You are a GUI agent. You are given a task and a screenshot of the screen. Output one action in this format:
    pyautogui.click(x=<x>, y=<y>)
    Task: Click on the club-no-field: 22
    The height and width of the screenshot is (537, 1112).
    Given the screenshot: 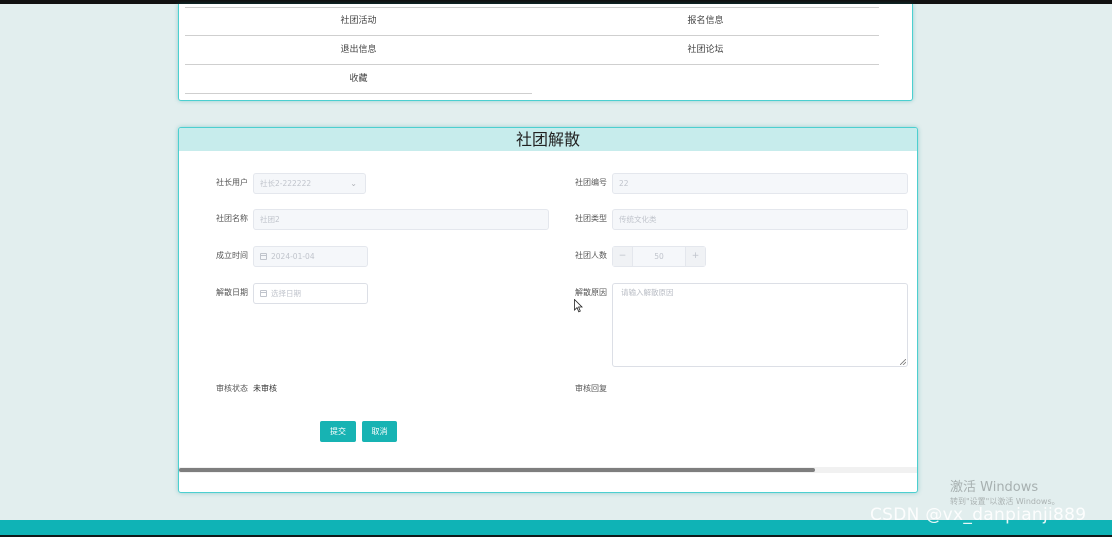 What is the action you would take?
    pyautogui.click(x=760, y=183)
    